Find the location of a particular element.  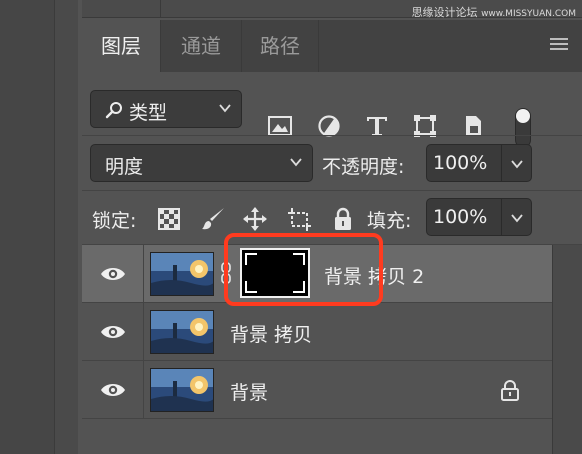

filter-toggle is located at coordinates (523, 128).